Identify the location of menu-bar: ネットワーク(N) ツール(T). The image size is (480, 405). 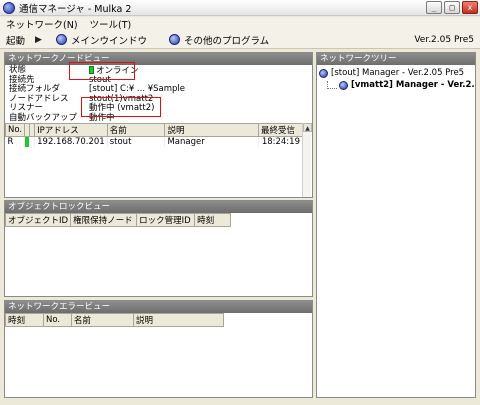
(240, 24).